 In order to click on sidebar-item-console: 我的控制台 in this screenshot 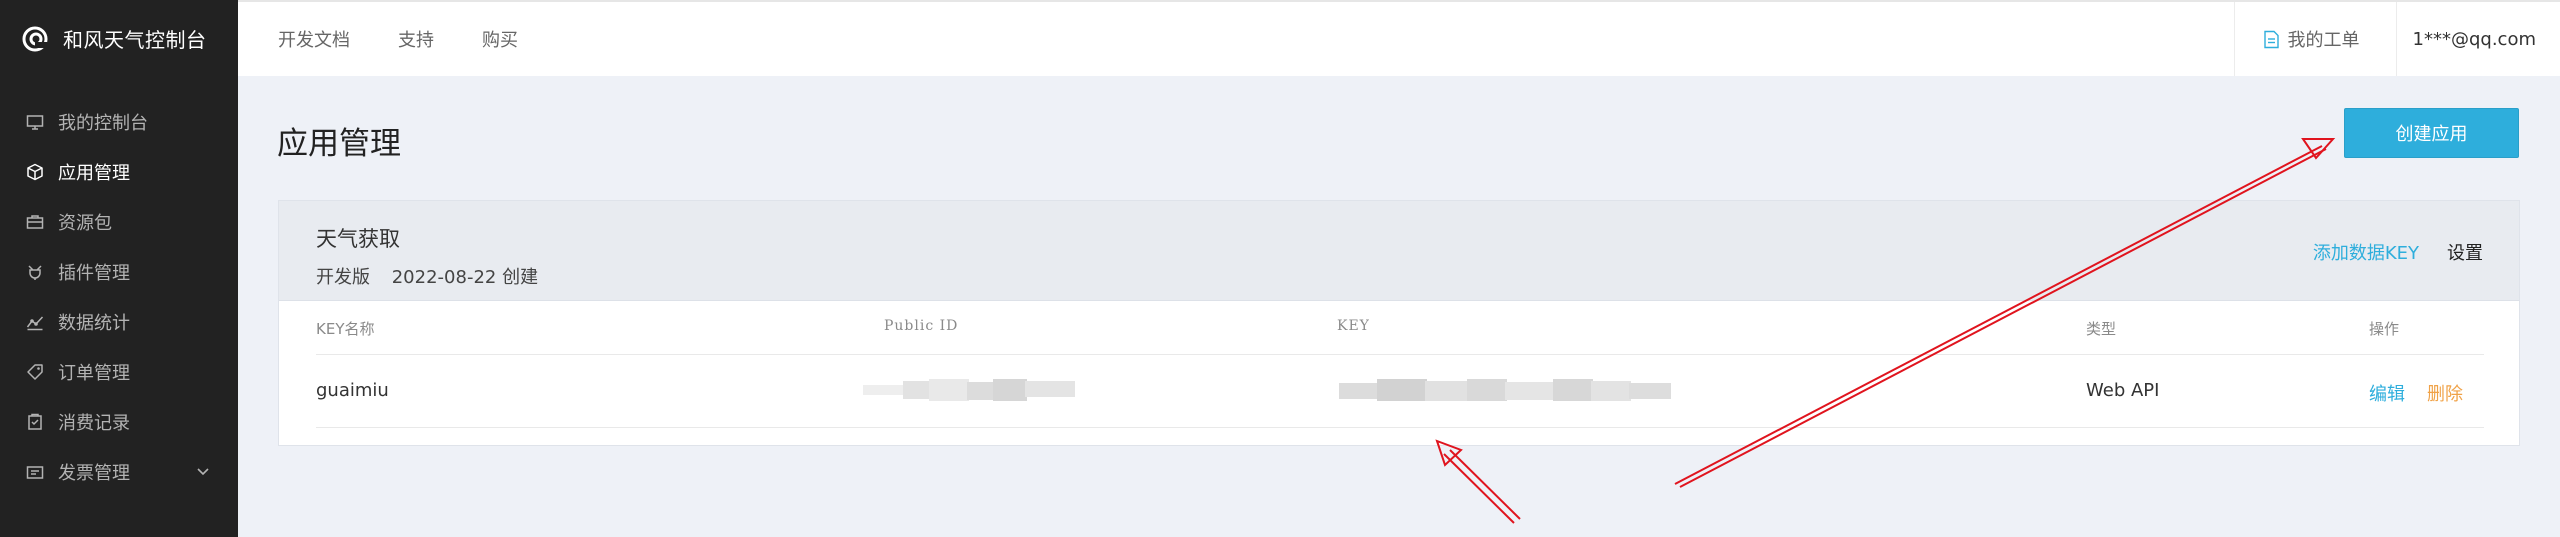, I will do `click(119, 122)`.